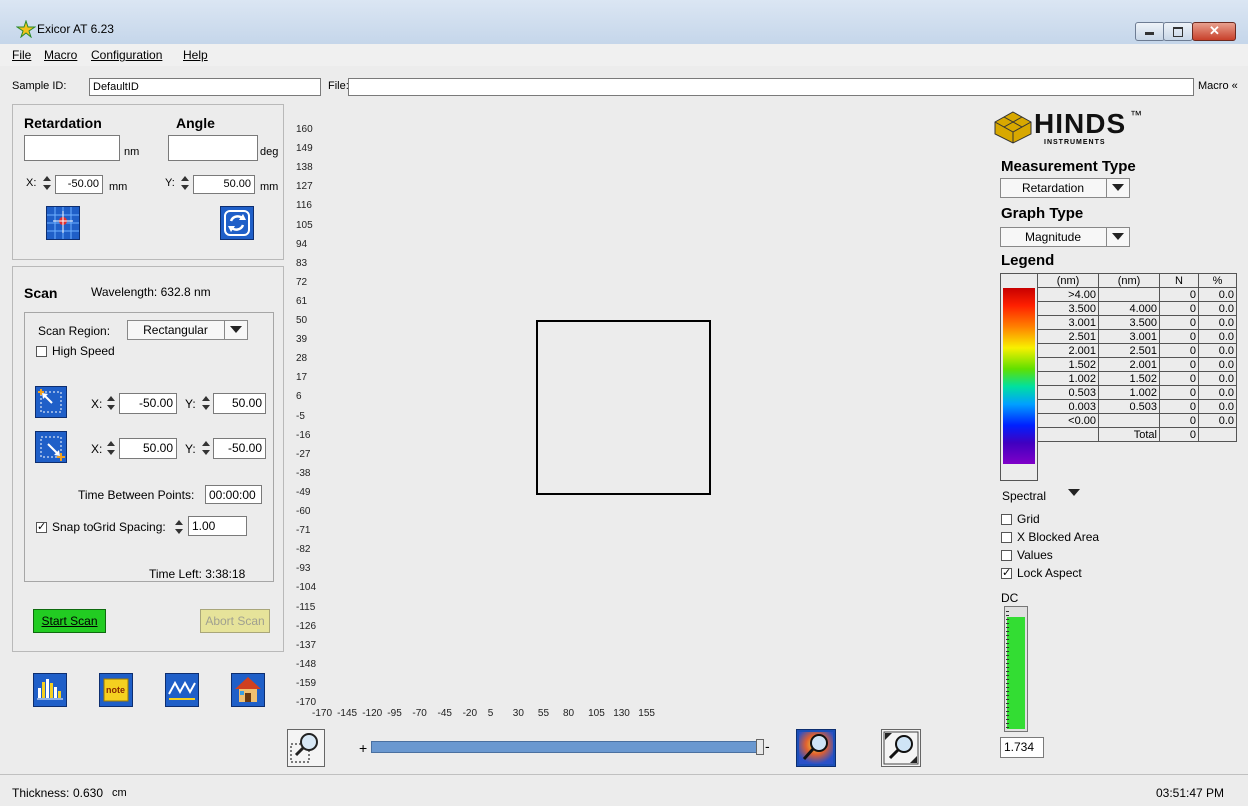 This screenshot has height=806, width=1248. I want to click on legend-row: 1.502 2.001 0 0.0, so click(1137, 364).